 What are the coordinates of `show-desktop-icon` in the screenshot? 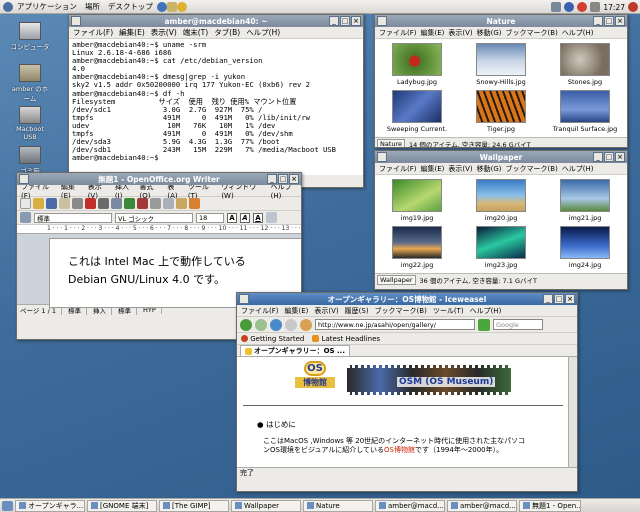 It's located at (7, 505).